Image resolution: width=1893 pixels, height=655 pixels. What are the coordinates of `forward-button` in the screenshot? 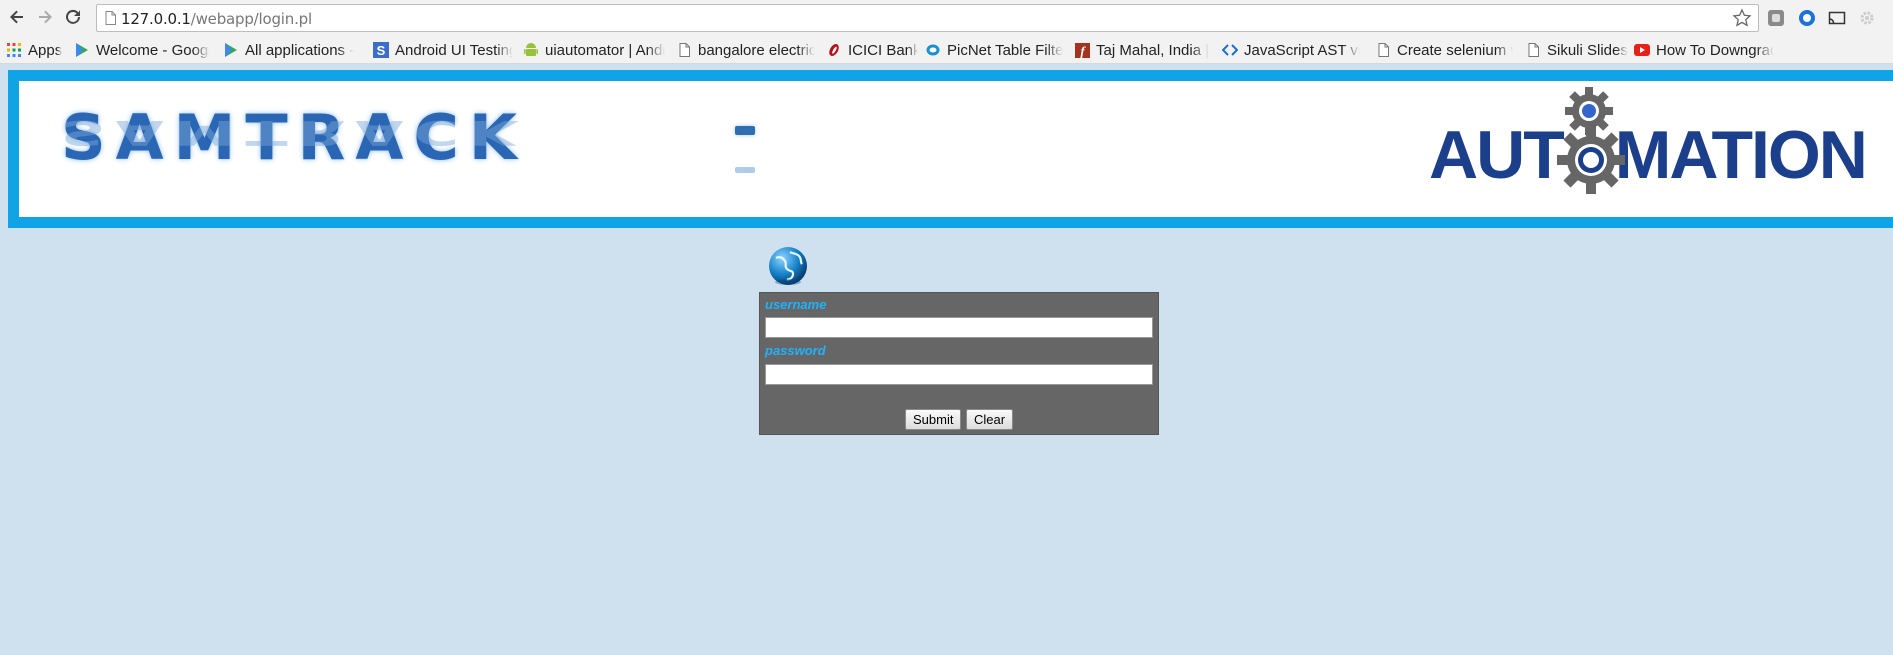 It's located at (45, 17).